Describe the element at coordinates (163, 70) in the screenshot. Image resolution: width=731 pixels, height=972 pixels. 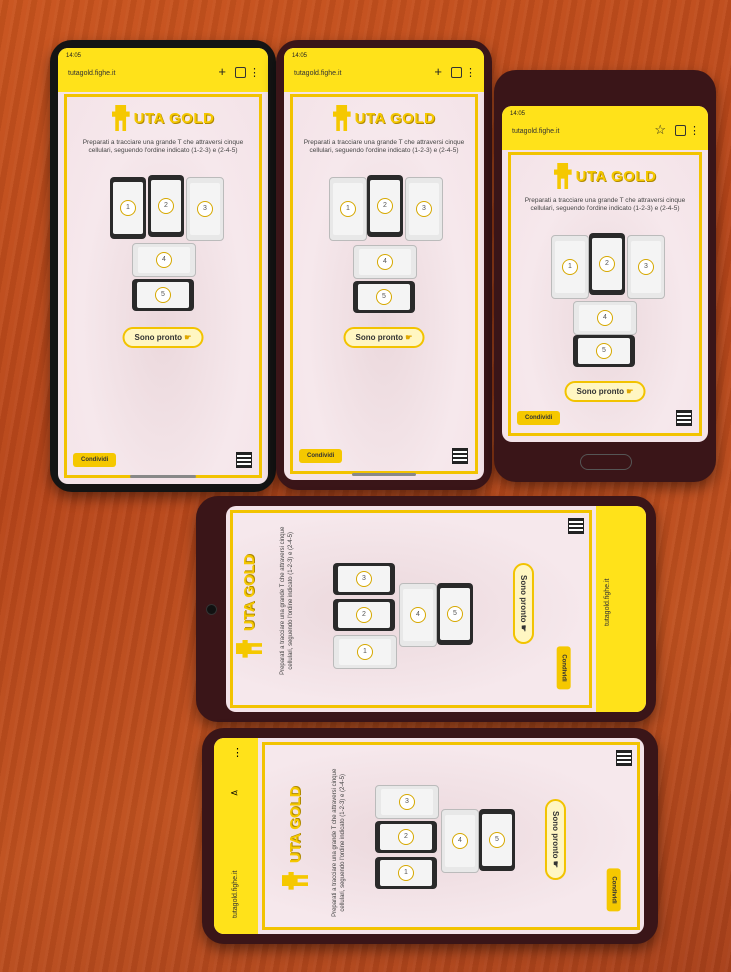
I see `browser-toolbar: 14:05 tutagold.fighe.it + ⋮` at that location.